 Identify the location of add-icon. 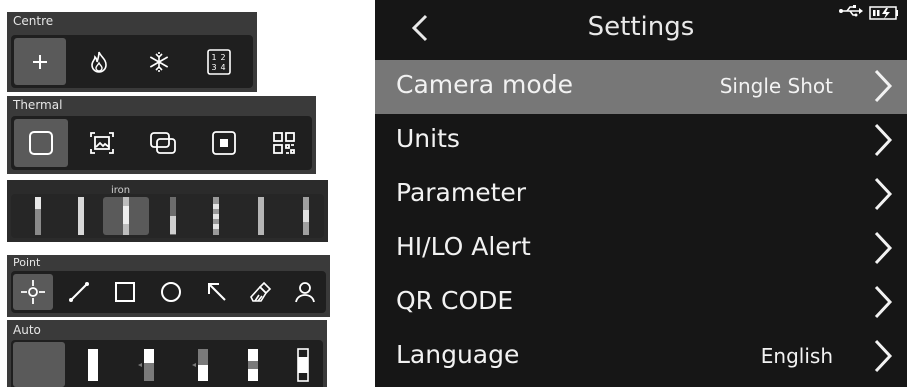
(40, 61).